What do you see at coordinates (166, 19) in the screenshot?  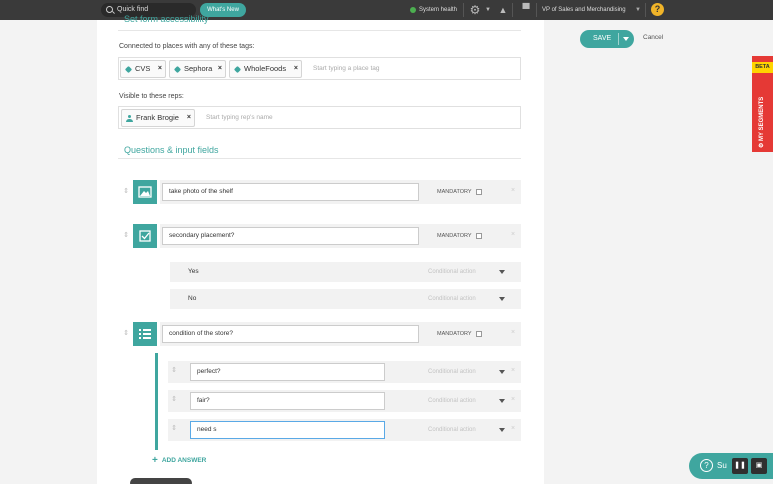 I see `section-title-accessibility: Set form accessibility` at bounding box center [166, 19].